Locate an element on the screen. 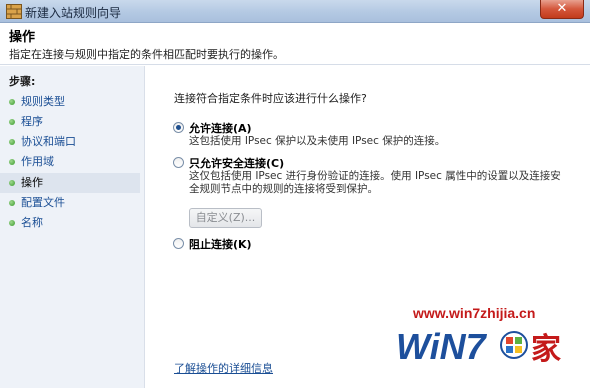  watermark-logo-text: WiN7 is located at coordinates (442, 346).